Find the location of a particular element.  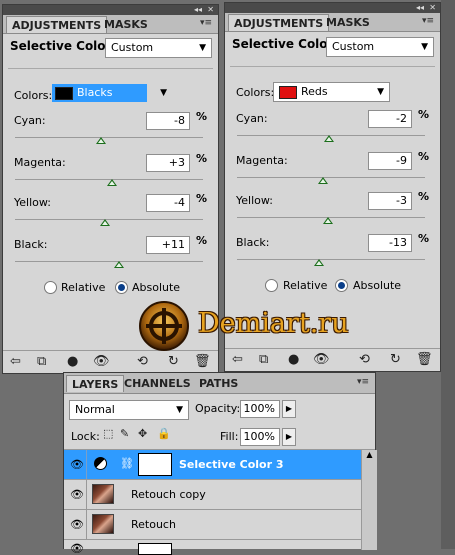

watermark-text: Demiart.ru is located at coordinates (273, 323).